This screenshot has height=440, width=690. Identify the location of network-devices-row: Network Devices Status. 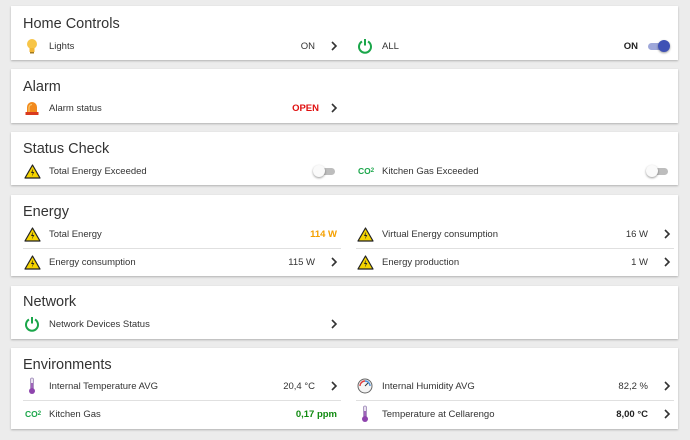
(182, 324).